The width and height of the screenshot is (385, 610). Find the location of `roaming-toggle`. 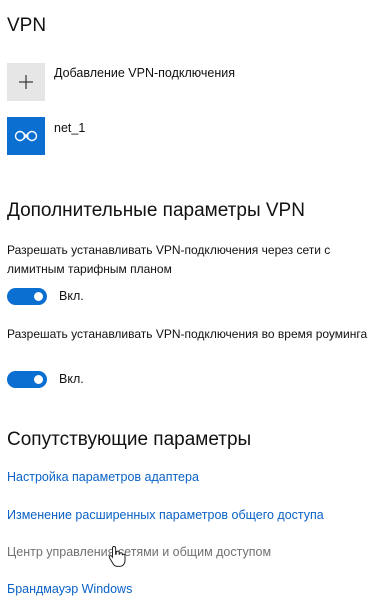

roaming-toggle is located at coordinates (27, 379).